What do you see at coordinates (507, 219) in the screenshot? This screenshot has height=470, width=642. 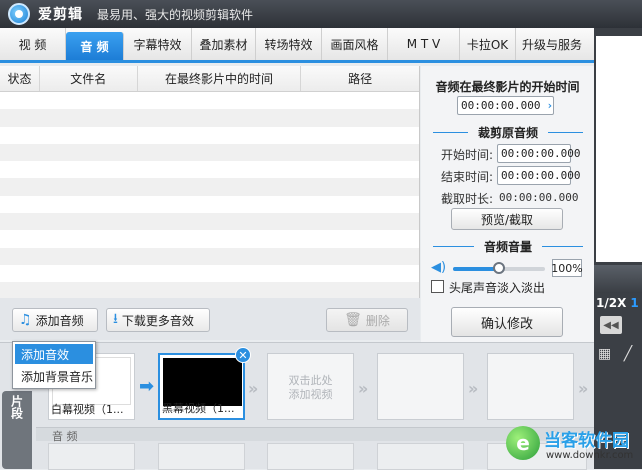 I see `preview-trim-button: 预览/截取` at bounding box center [507, 219].